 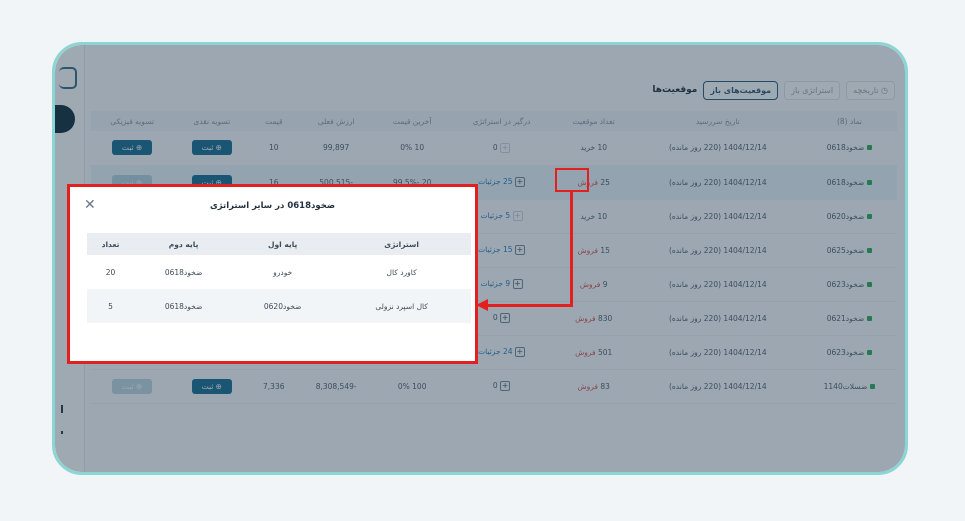 I want to click on table-row: کال اسپرد نزولی ضخود0620 ضخود0618 5, so click(x=279, y=306).